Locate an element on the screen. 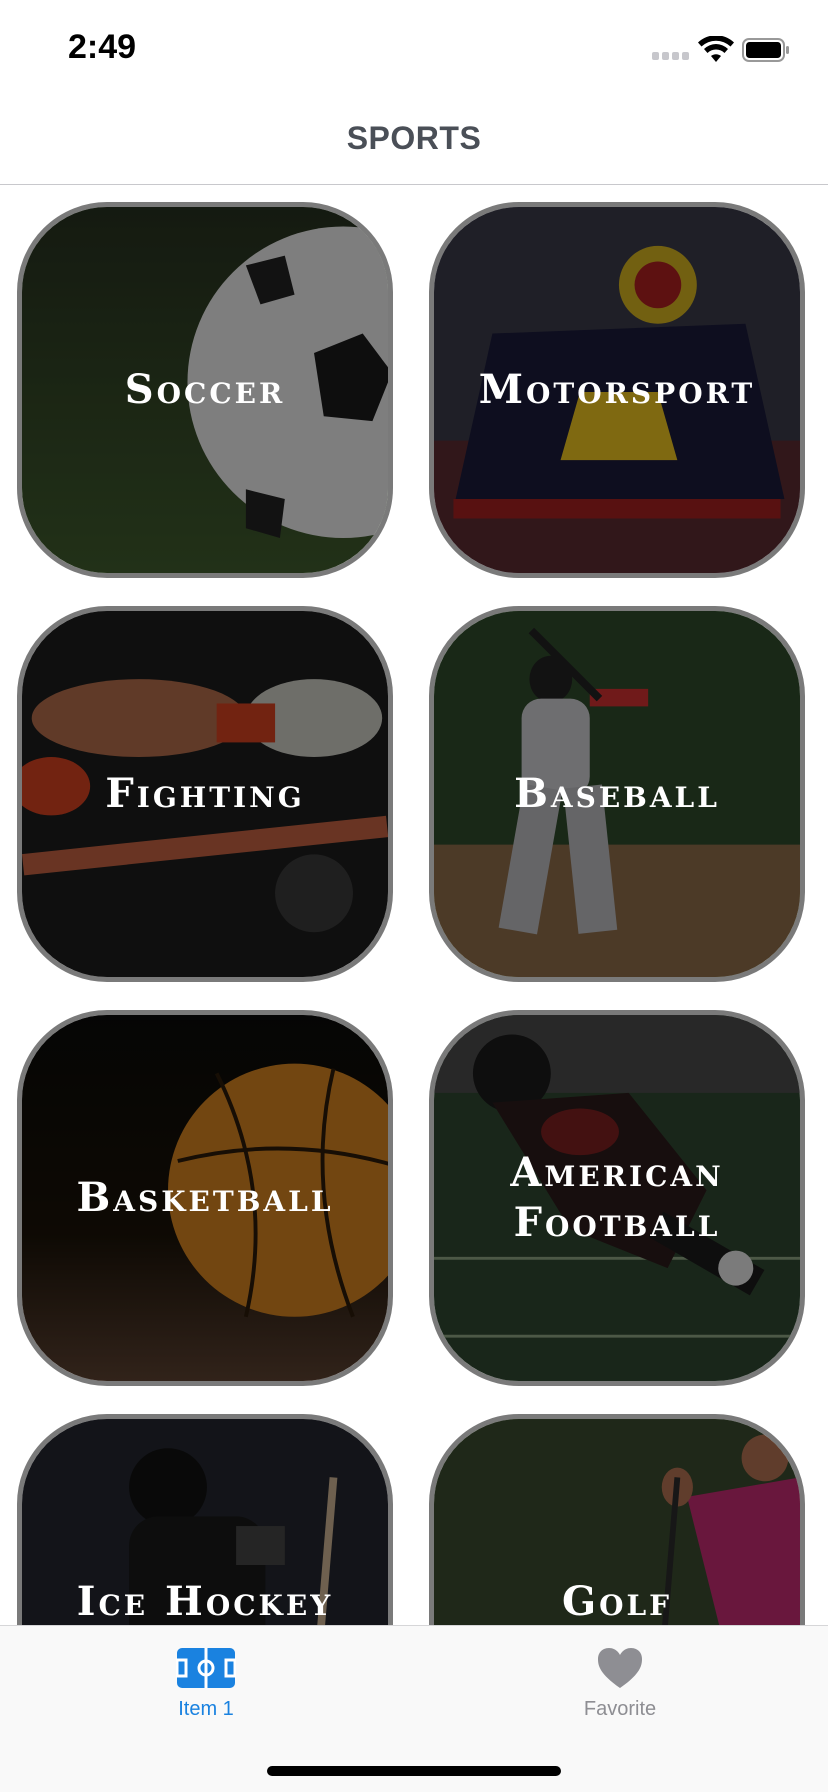 The image size is (828, 1792). navigation-bar: SPORTS is located at coordinates (414, 140).